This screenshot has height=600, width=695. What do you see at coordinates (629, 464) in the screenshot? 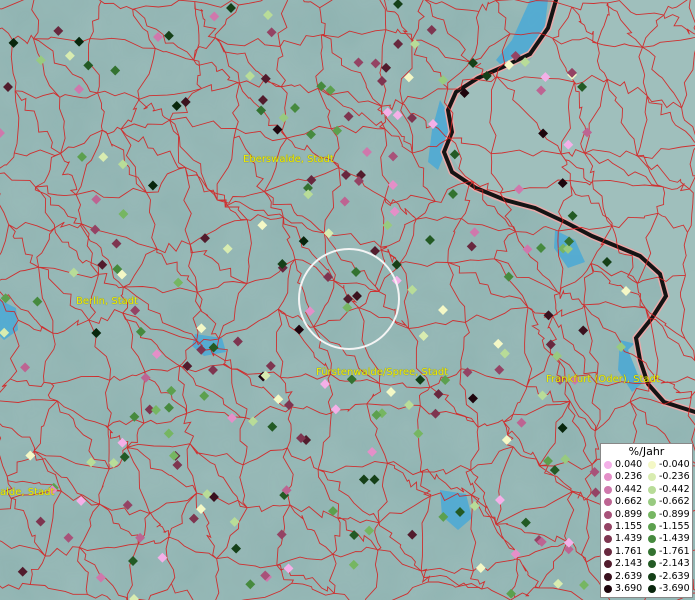
I see `legend-value: 0.040` at bounding box center [629, 464].